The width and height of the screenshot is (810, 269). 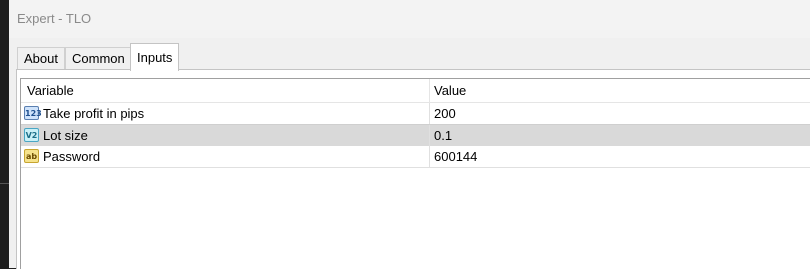 What do you see at coordinates (31, 156) in the screenshot?
I see `string-type-icon: ab` at bounding box center [31, 156].